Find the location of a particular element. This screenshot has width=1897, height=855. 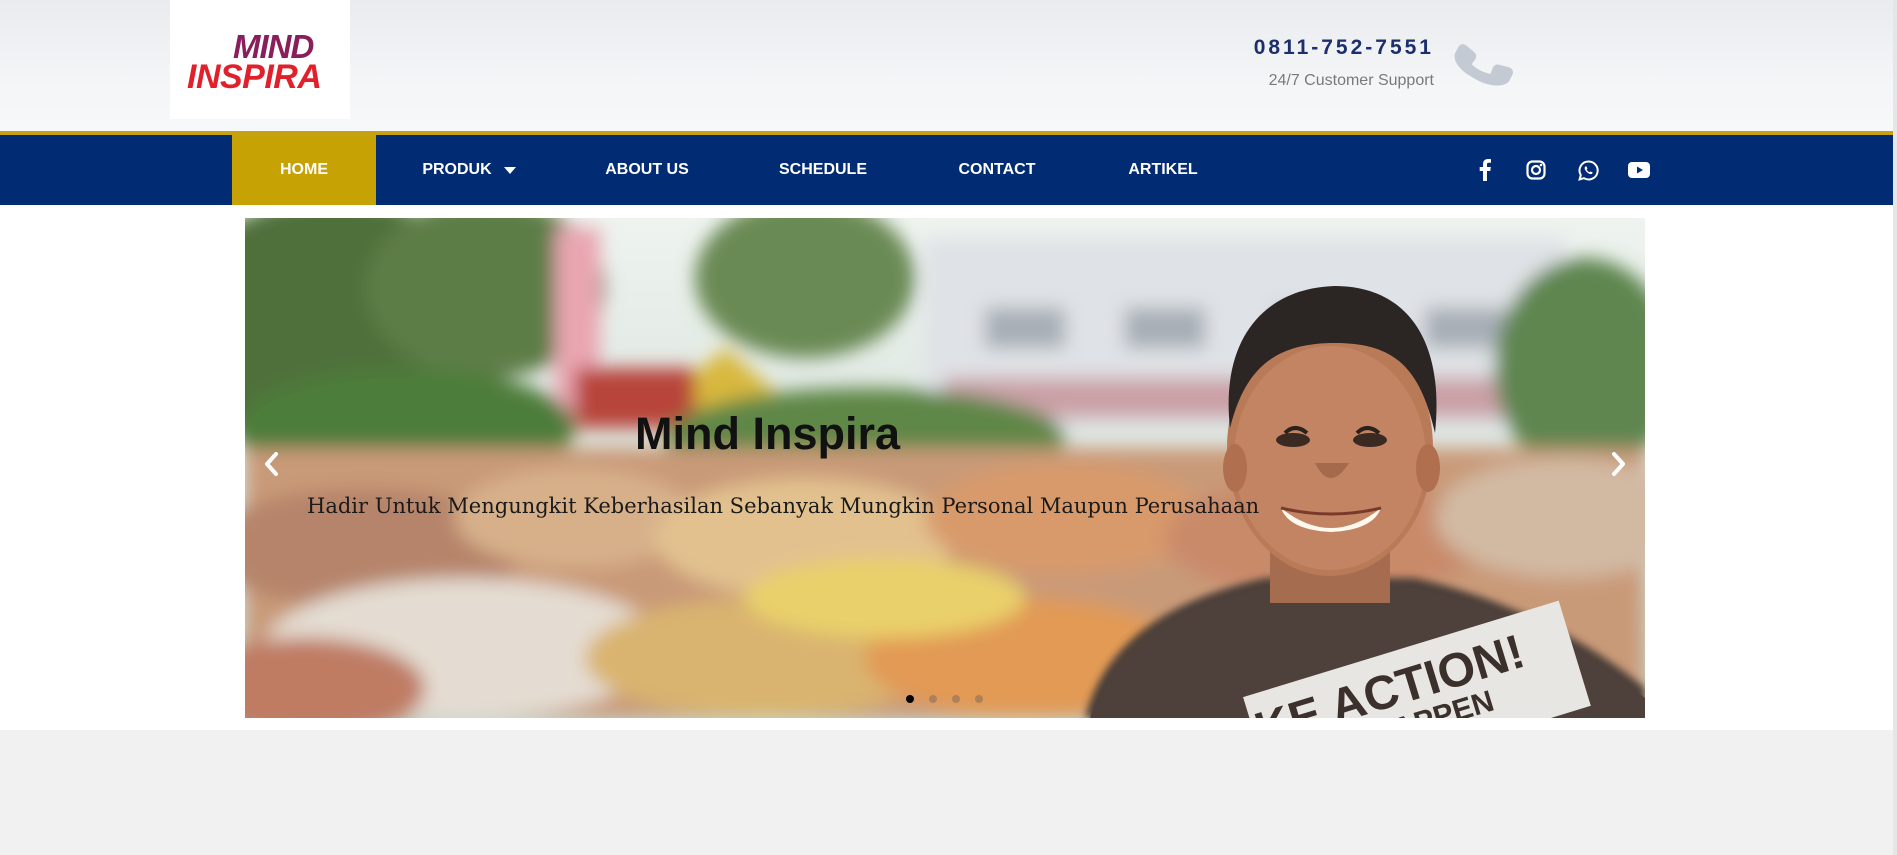

slide-title: Mind Inspira is located at coordinates (768, 433).